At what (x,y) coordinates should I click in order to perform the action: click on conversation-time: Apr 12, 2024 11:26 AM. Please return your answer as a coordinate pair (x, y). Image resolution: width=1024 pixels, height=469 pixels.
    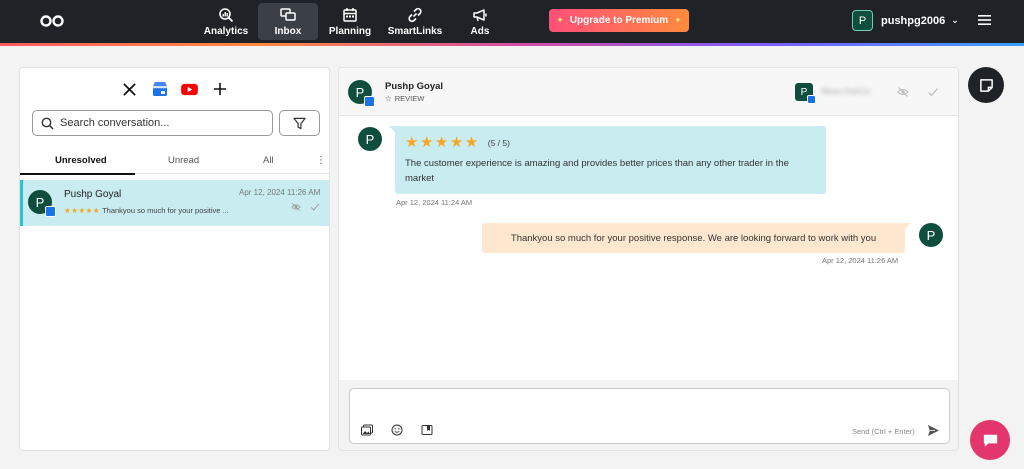
    Looking at the image, I should click on (280, 192).